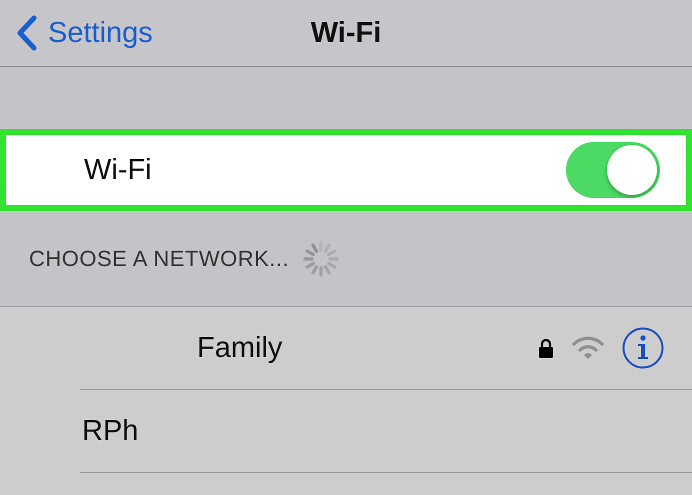  Describe the element at coordinates (643, 348) in the screenshot. I see `info-button` at that location.